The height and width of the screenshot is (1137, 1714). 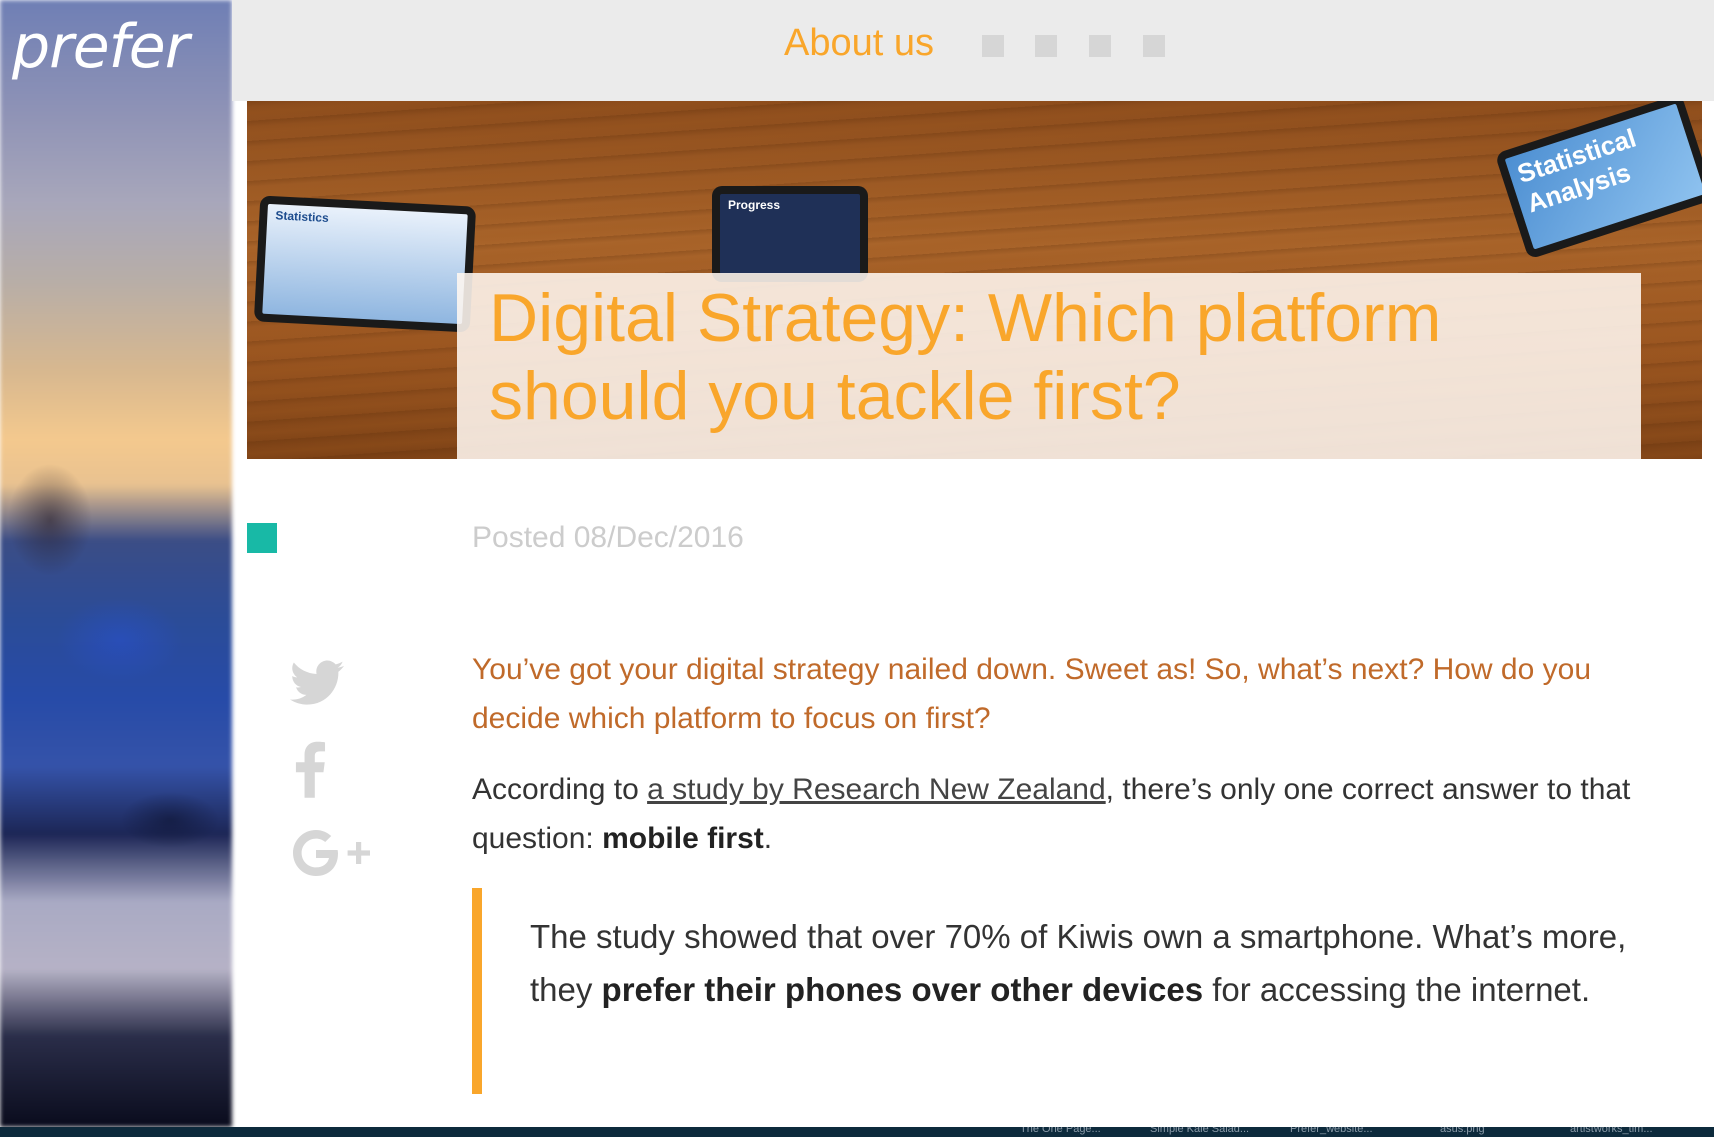 I want to click on top-nav-bar: About us, so click(x=973, y=50).